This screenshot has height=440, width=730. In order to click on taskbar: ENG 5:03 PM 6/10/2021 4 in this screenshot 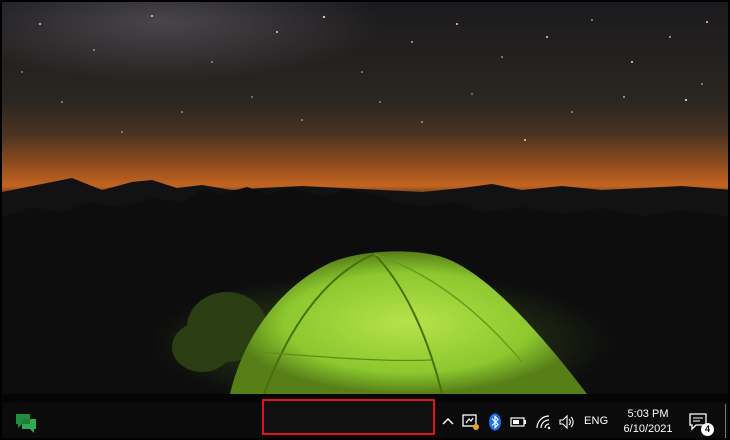, I will do `click(365, 418)`.